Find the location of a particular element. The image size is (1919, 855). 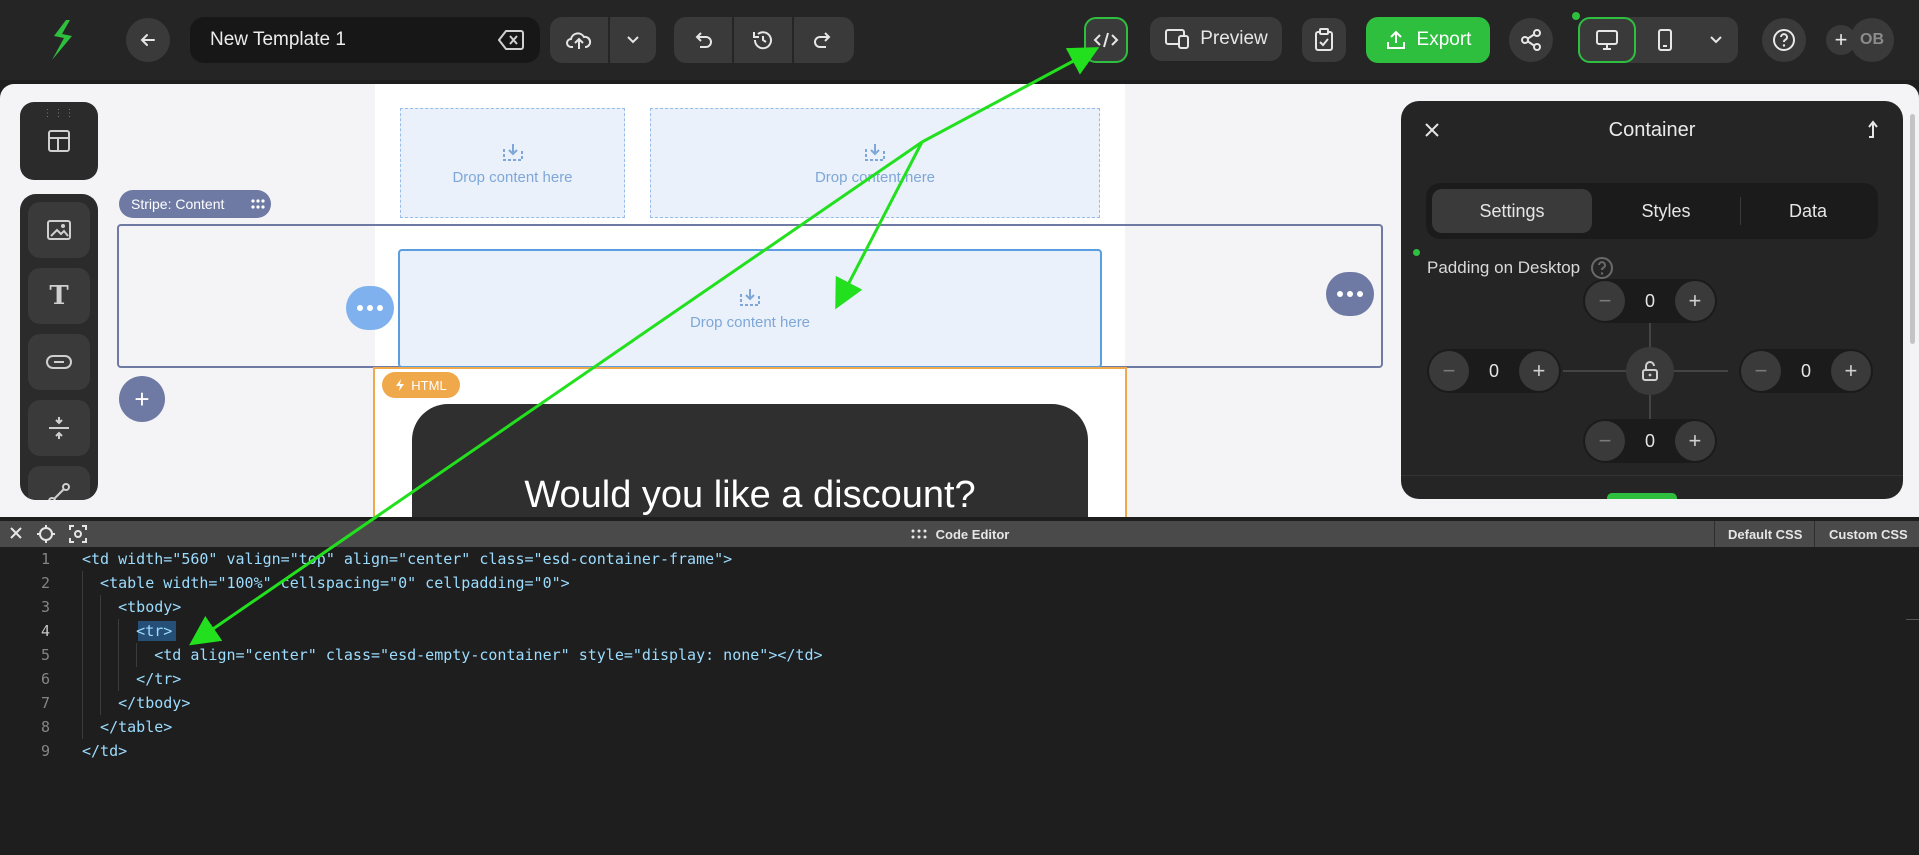

save-group is located at coordinates (603, 40).